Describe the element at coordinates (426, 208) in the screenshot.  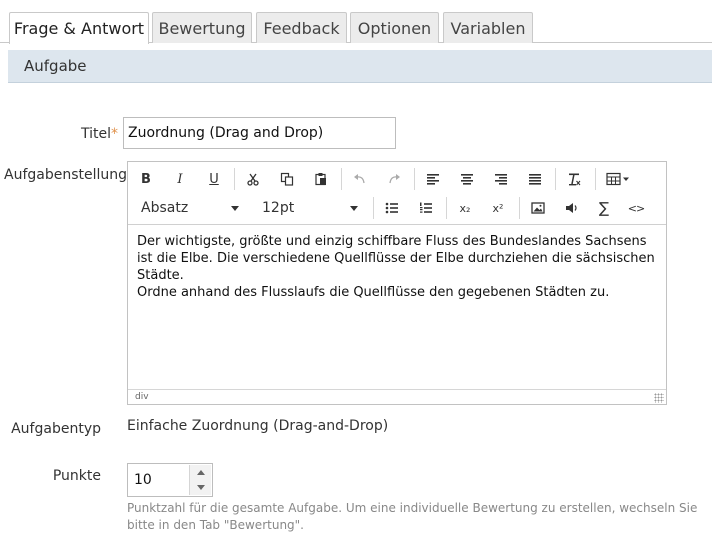
I see `numbered-list-icon` at that location.